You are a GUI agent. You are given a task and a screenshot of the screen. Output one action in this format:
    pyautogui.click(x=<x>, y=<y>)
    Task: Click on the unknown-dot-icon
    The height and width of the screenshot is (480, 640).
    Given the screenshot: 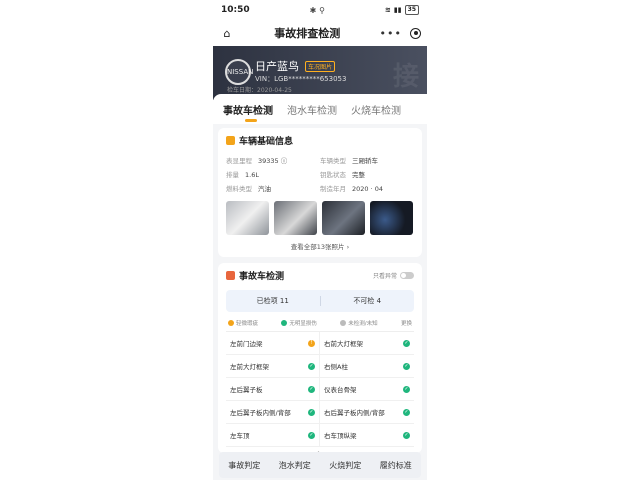 What is the action you would take?
    pyautogui.click(x=343, y=323)
    